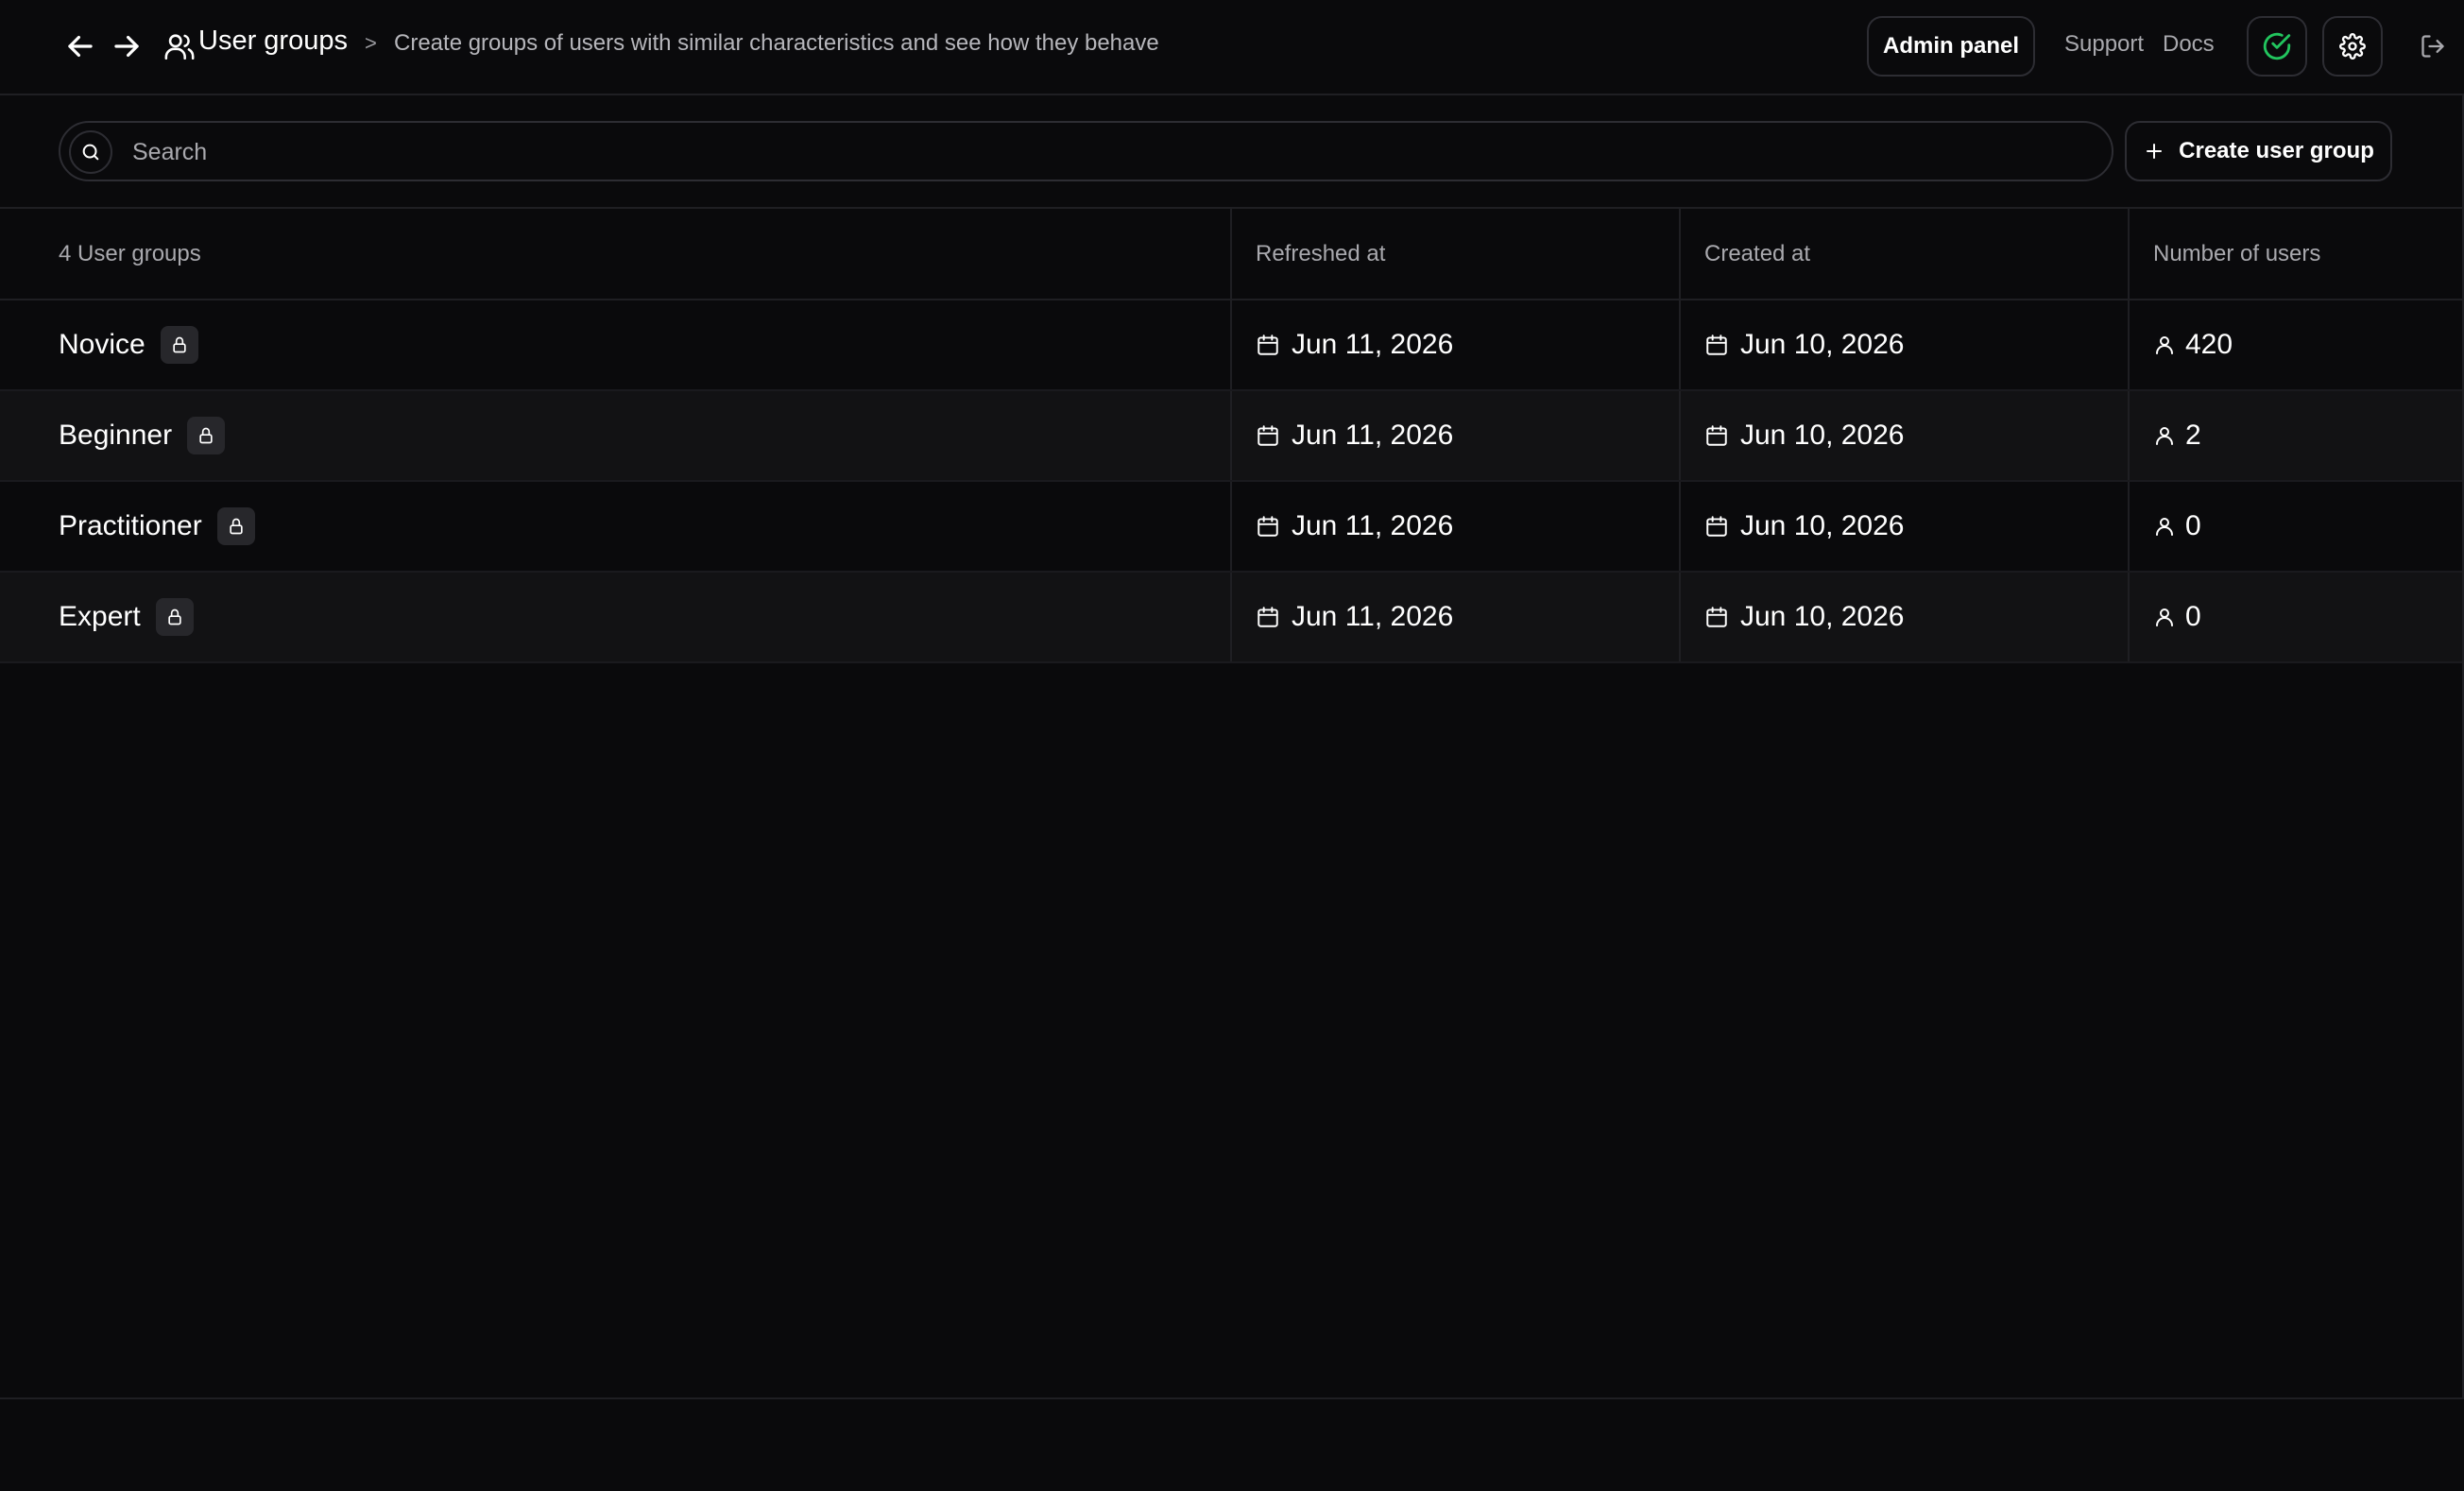 The image size is (2464, 1491). Describe the element at coordinates (2104, 44) in the screenshot. I see `support-link: Support` at that location.